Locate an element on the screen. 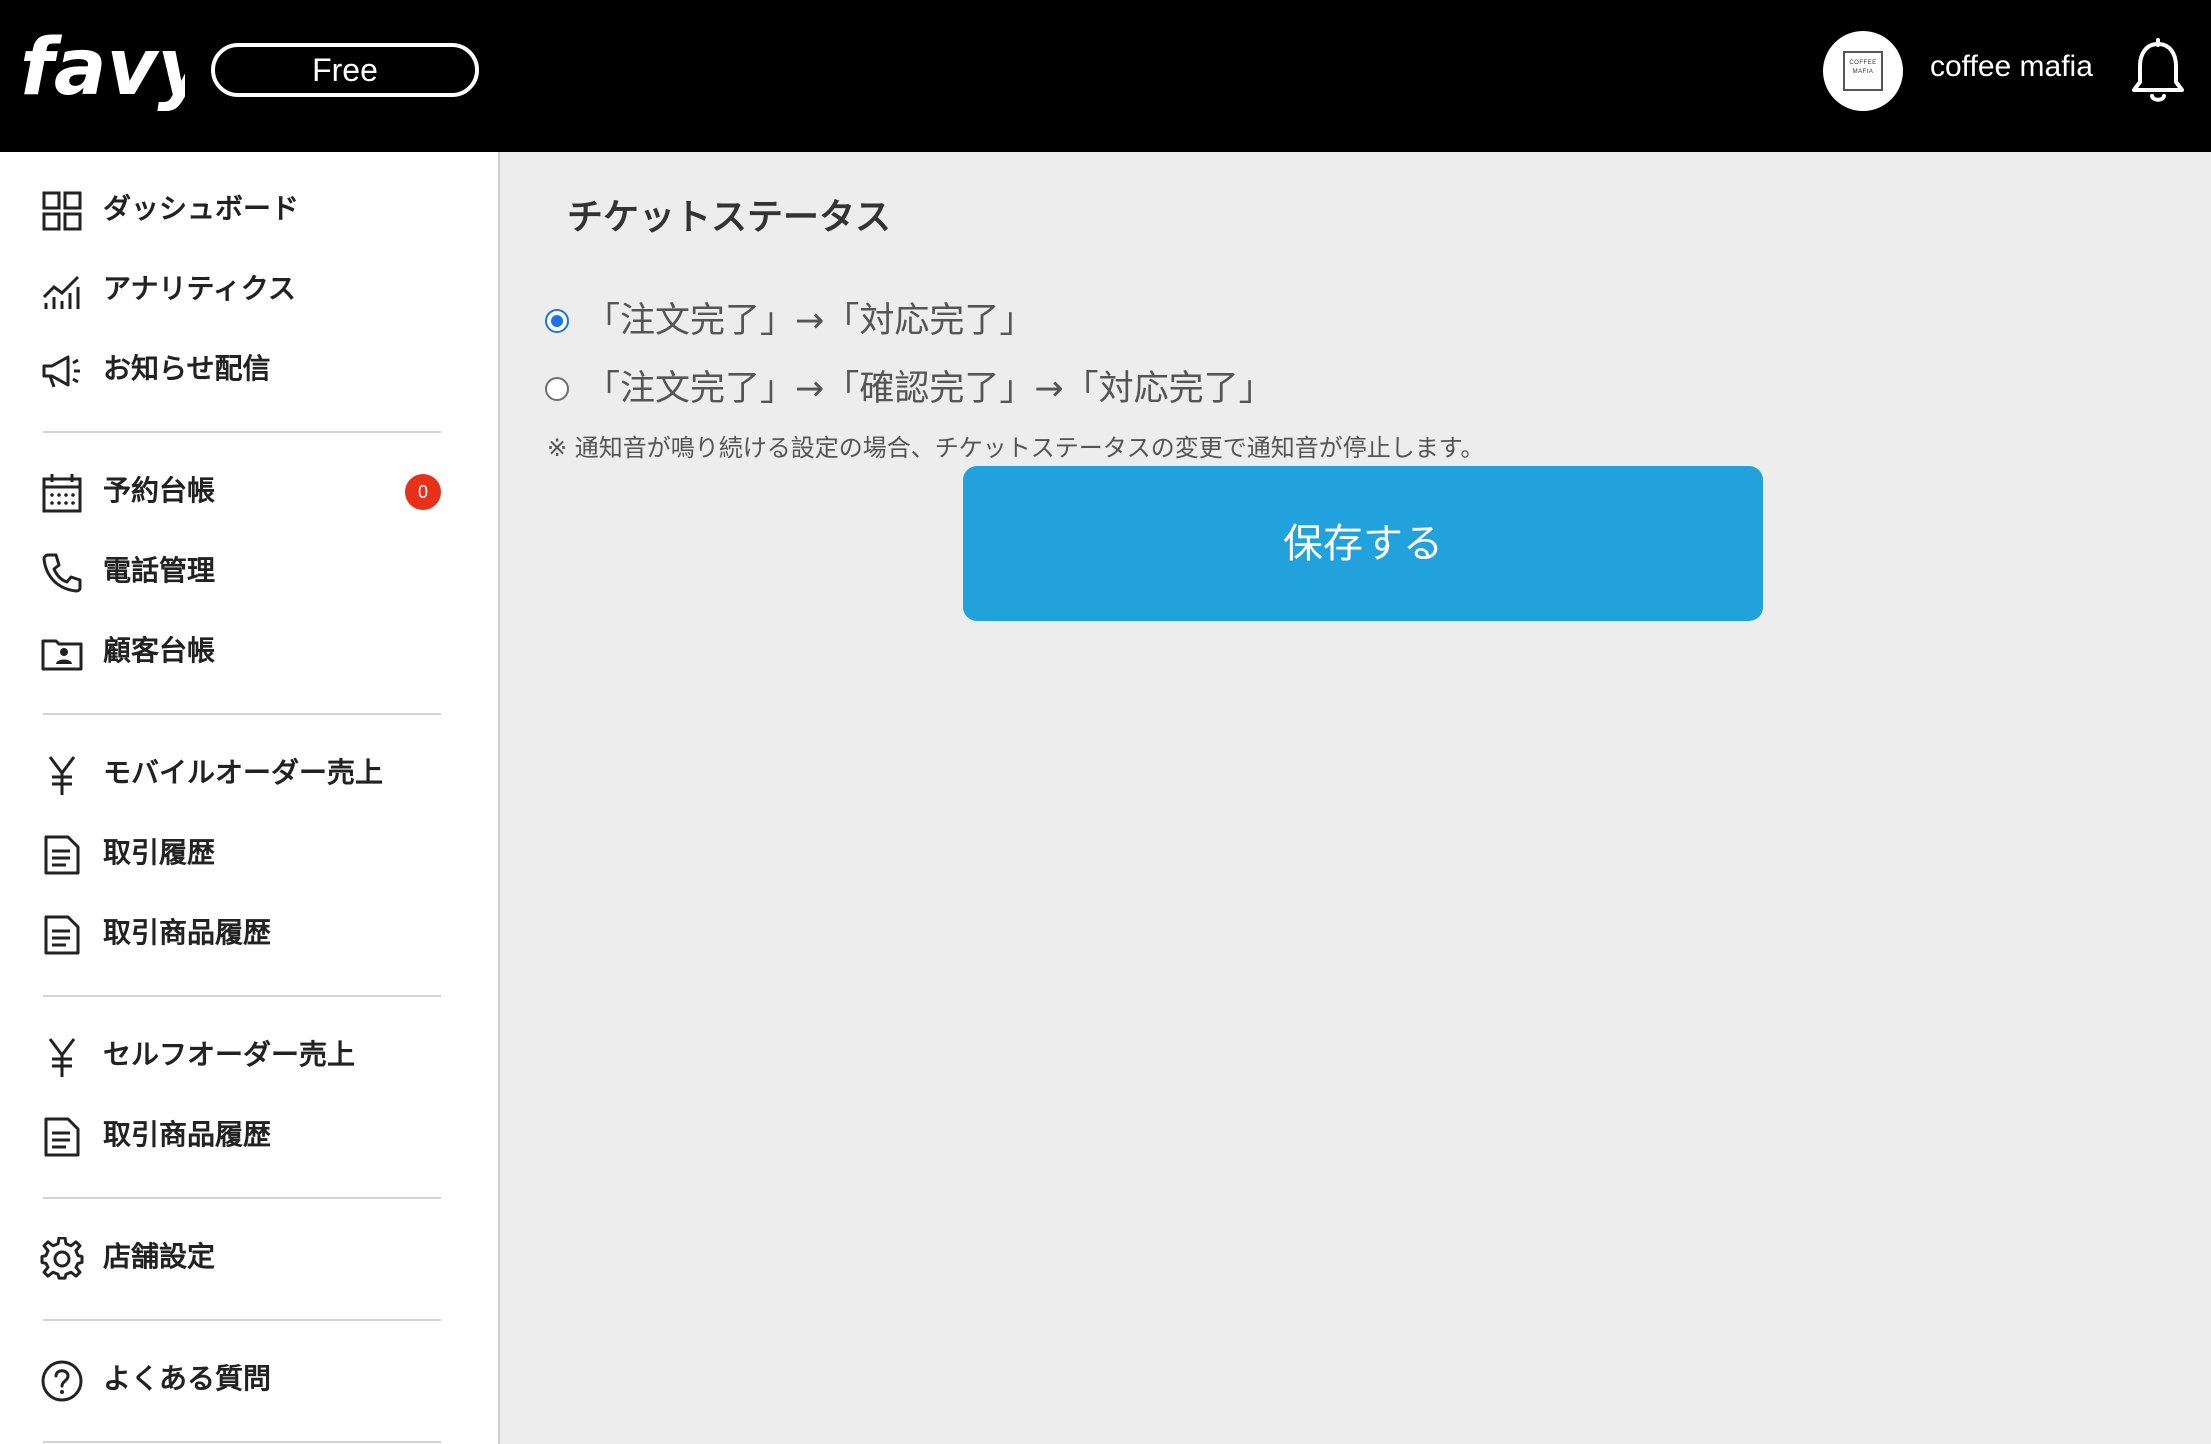 The height and width of the screenshot is (1444, 2211). sidebar-item-mobile-order-sales: モバイルオーダー売上 is located at coordinates (250, 773).